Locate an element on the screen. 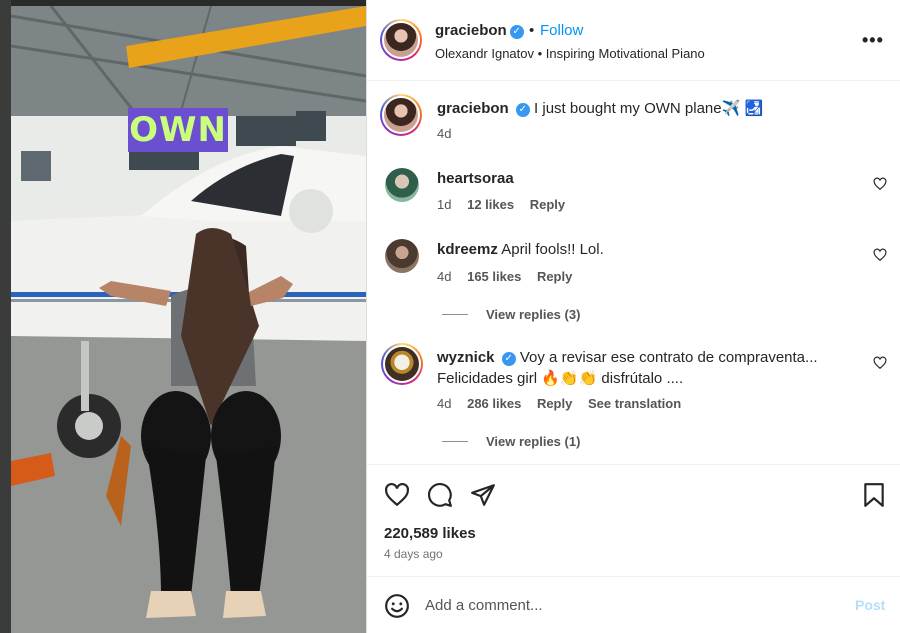 The image size is (900, 633). caption-avatar is located at coordinates (401, 115).